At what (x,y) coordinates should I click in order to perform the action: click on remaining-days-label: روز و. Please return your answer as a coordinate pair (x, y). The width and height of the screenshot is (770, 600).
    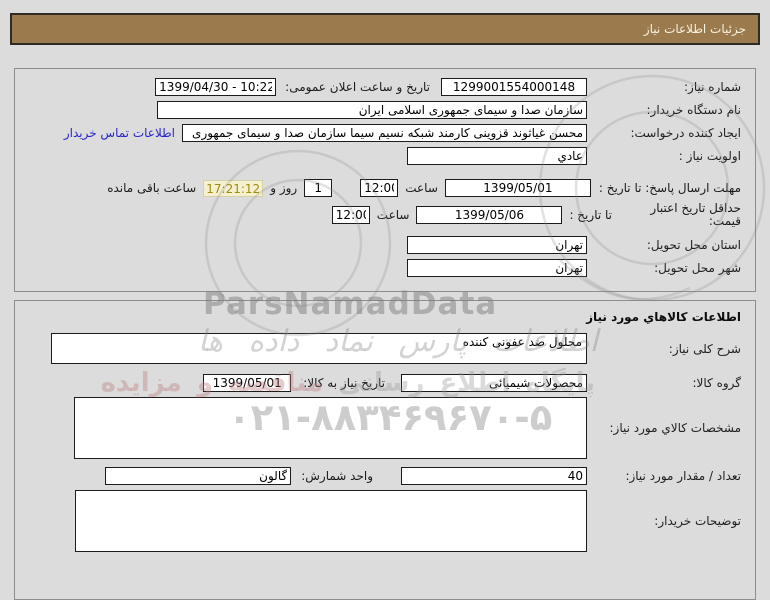
    Looking at the image, I should click on (284, 188).